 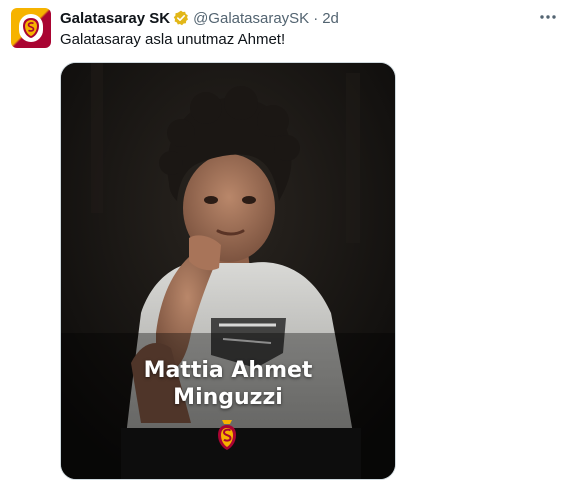 I want to click on tweet-header: Galatasaray SK @GalatasaraySK · 2d, so click(x=299, y=18).